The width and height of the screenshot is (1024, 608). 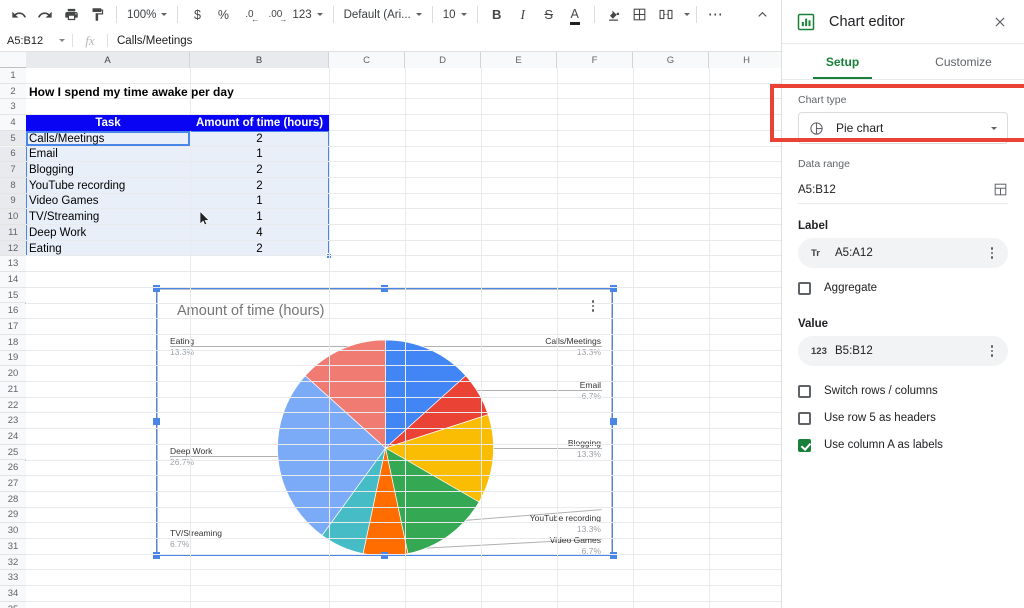 What do you see at coordinates (259, 233) in the screenshot?
I see `cell-b11-hours: 4` at bounding box center [259, 233].